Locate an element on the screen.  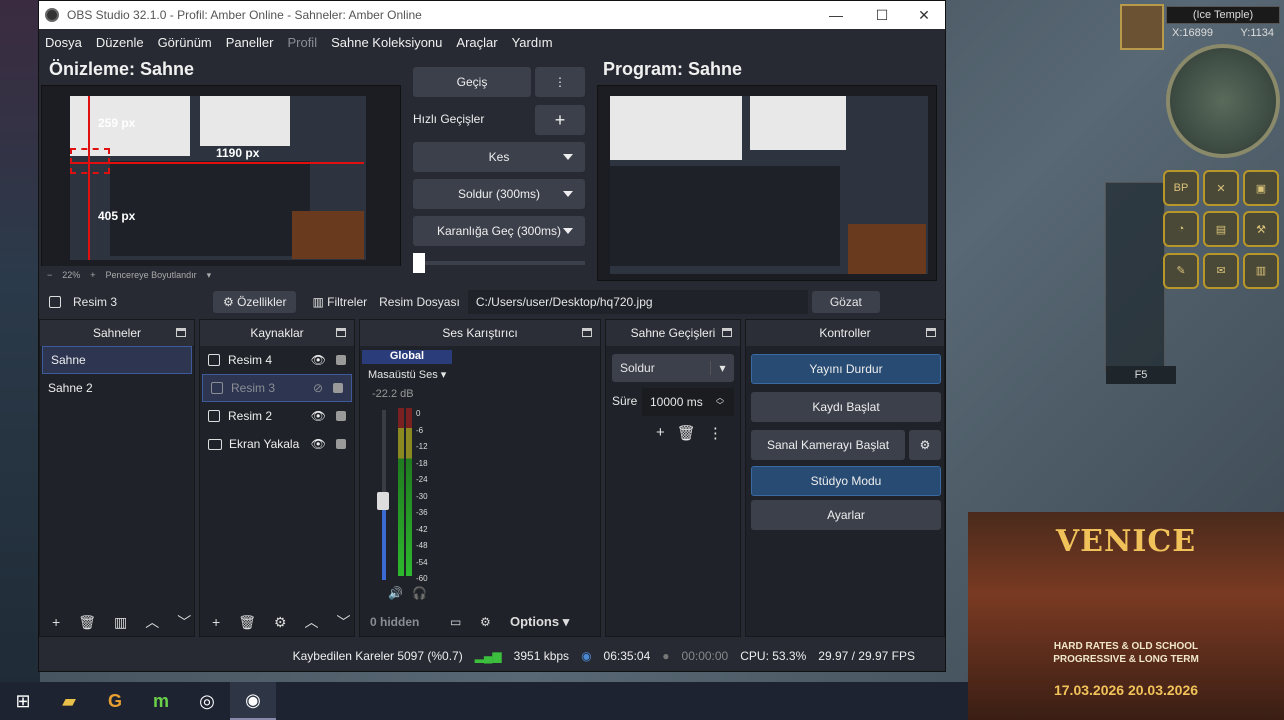
start-icon: ⊞ is located at coordinates (23, 701).